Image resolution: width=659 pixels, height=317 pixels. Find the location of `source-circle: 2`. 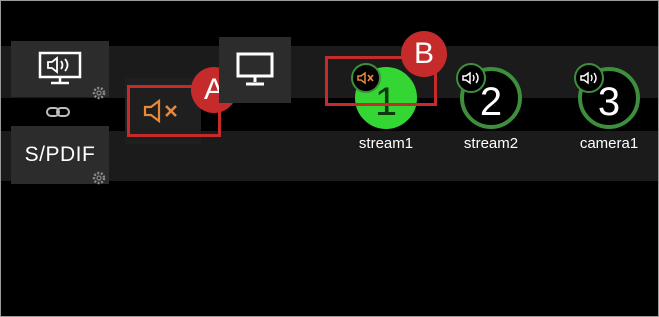

source-circle: 2 is located at coordinates (489, 96).